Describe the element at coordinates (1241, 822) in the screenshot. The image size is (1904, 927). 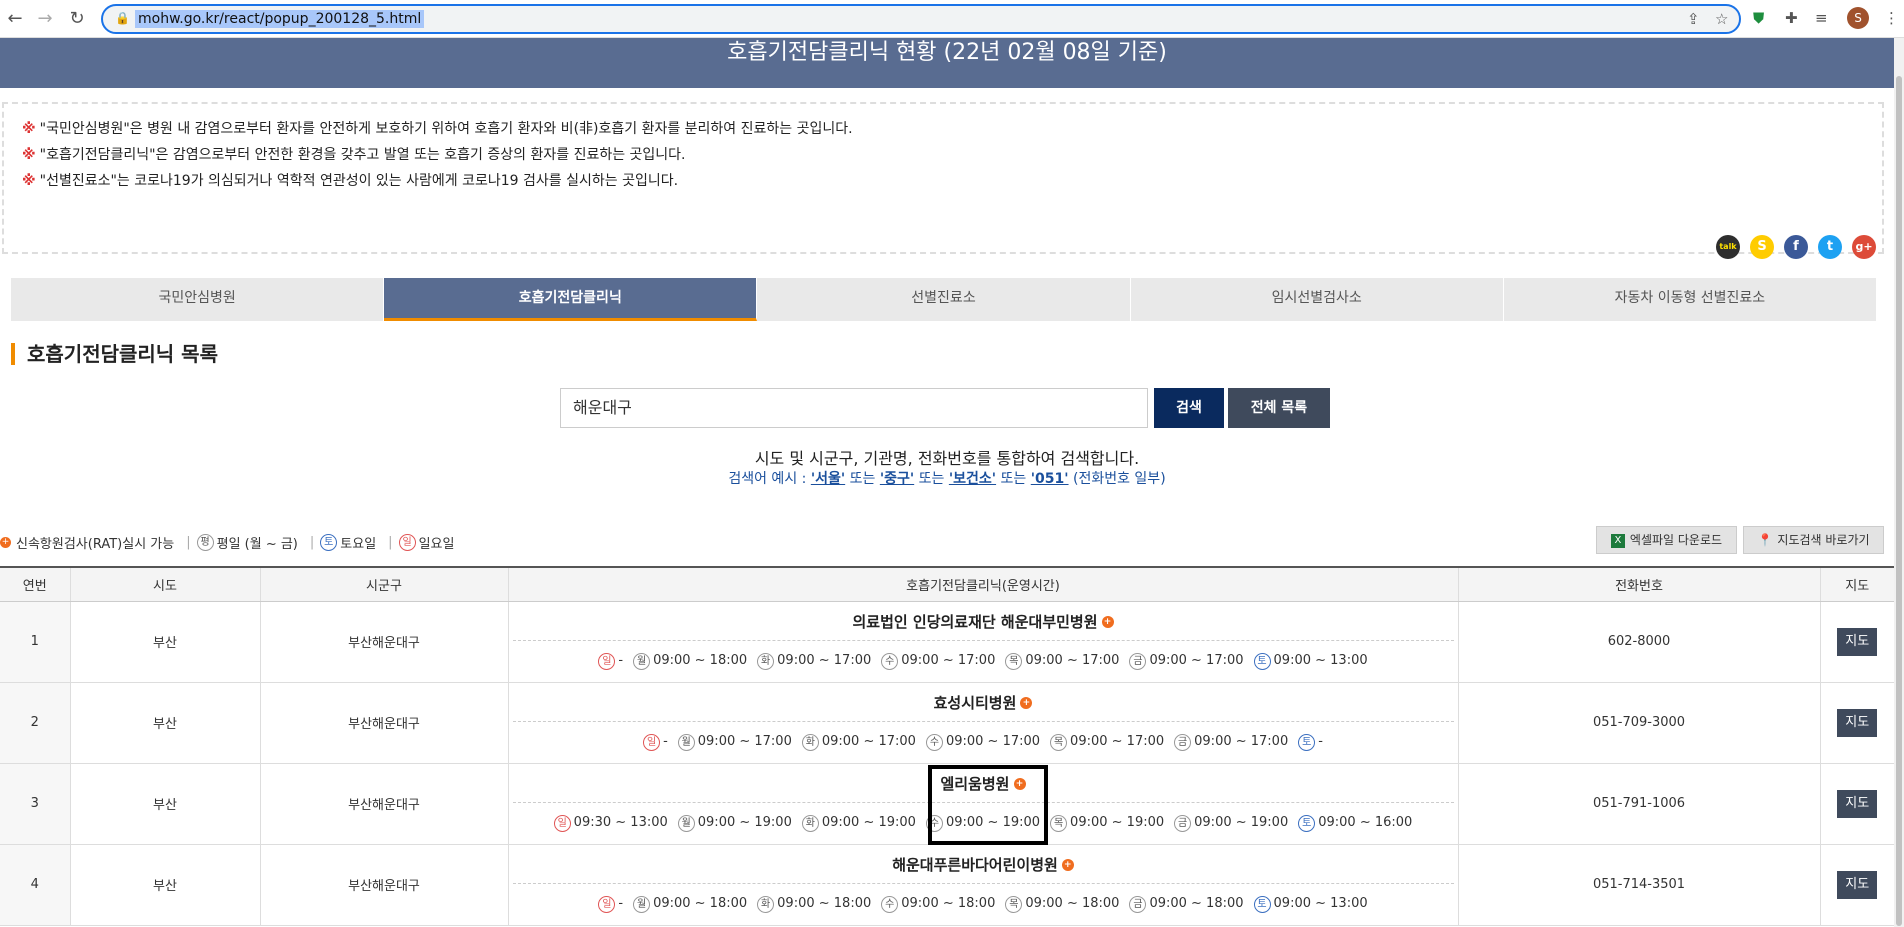
I see `hours-time: 09:00 ~ 19:00` at that location.